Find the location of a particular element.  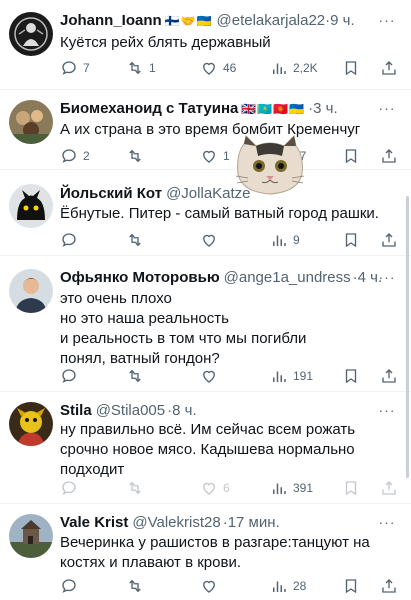

display-name: Vale Krist is located at coordinates (94, 522).